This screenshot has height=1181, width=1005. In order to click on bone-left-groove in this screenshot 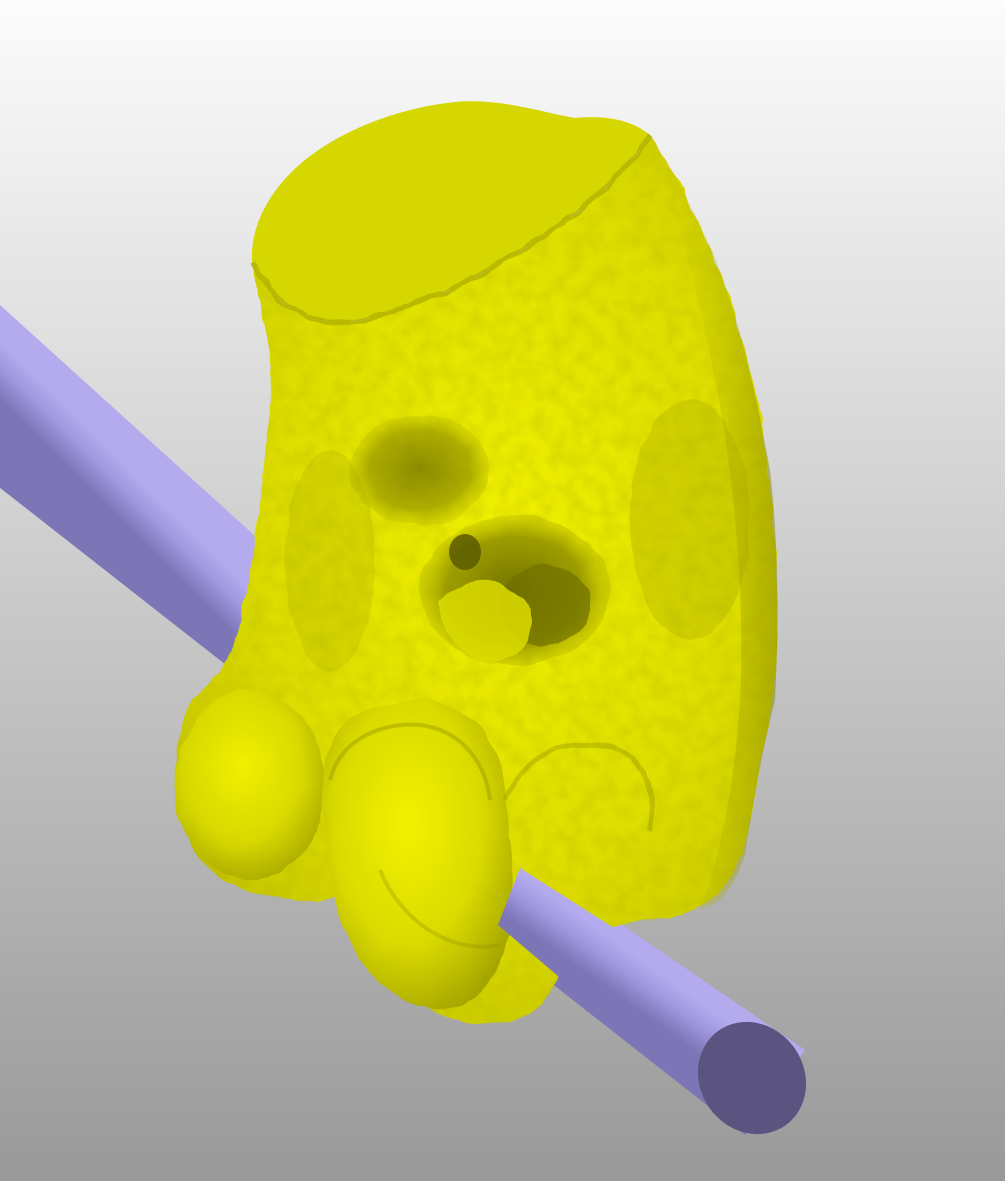, I will do `click(330, 560)`.